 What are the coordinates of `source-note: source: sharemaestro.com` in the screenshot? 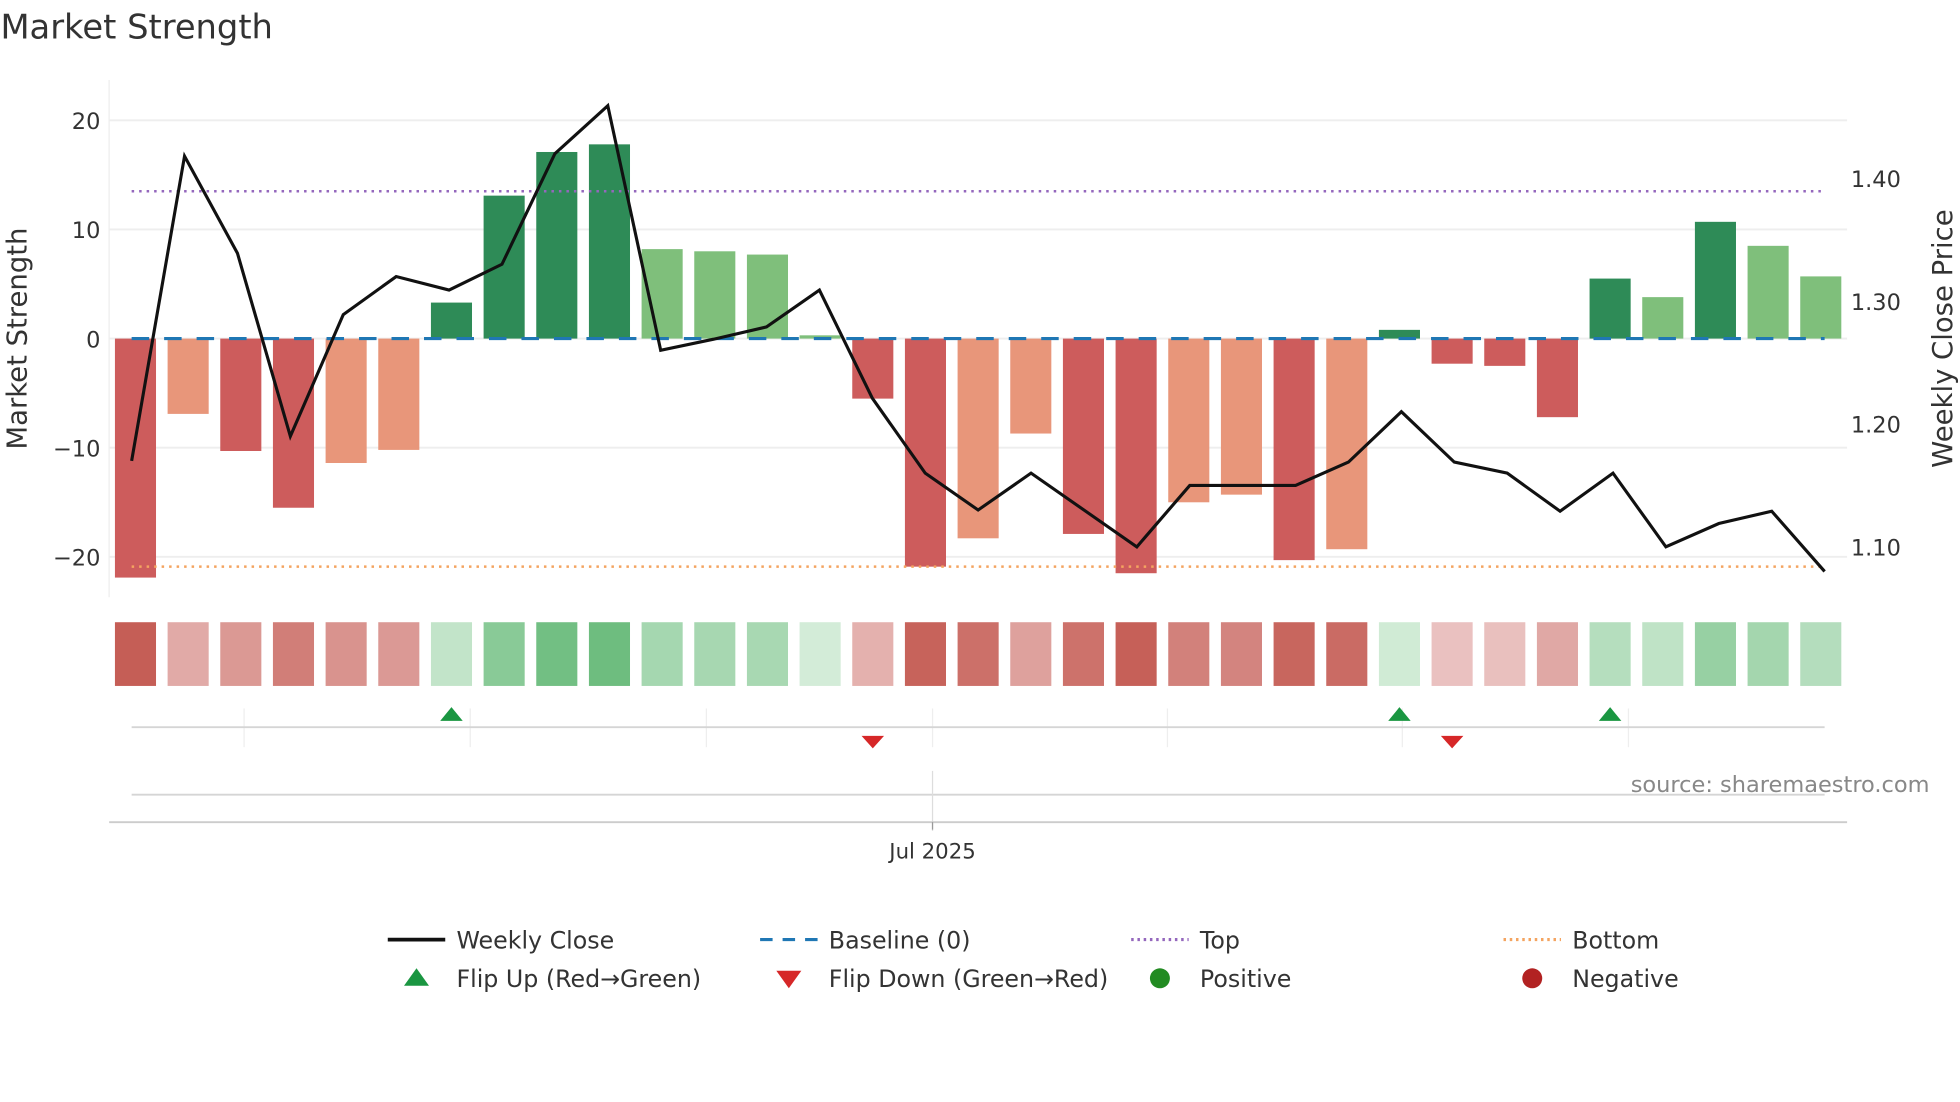 It's located at (1780, 785).